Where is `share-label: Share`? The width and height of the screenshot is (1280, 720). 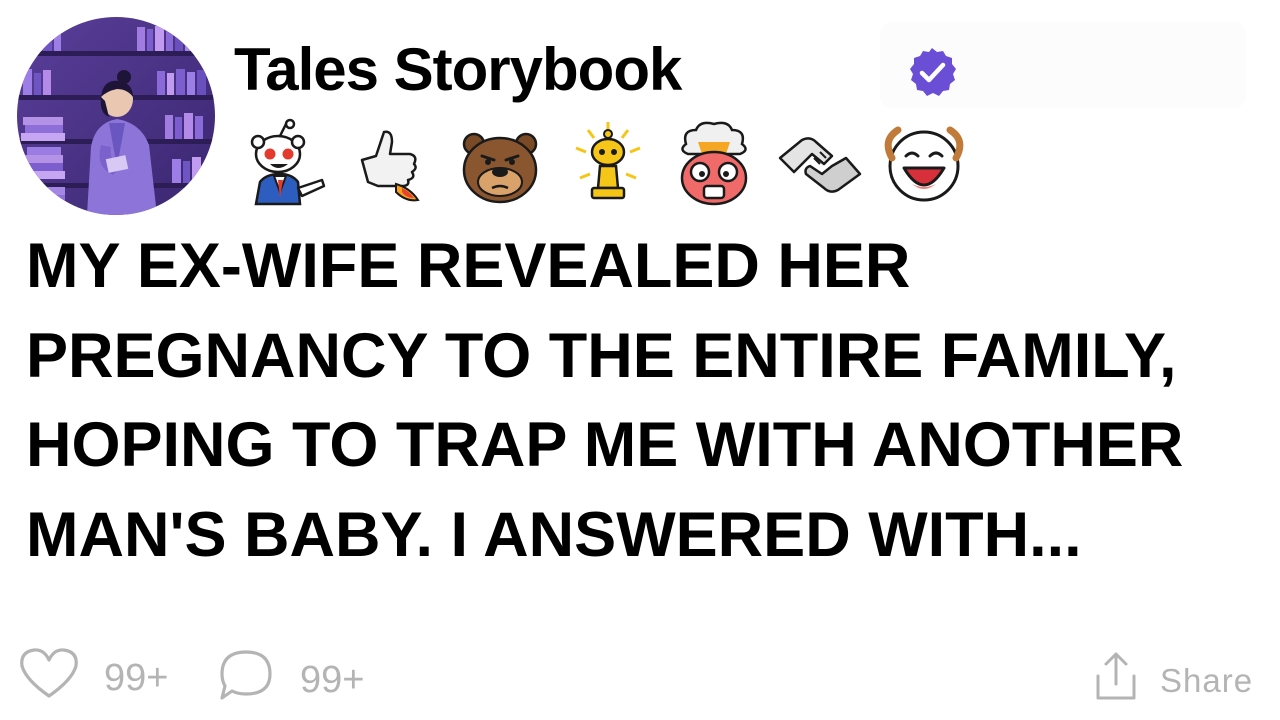 share-label: Share is located at coordinates (1207, 680).